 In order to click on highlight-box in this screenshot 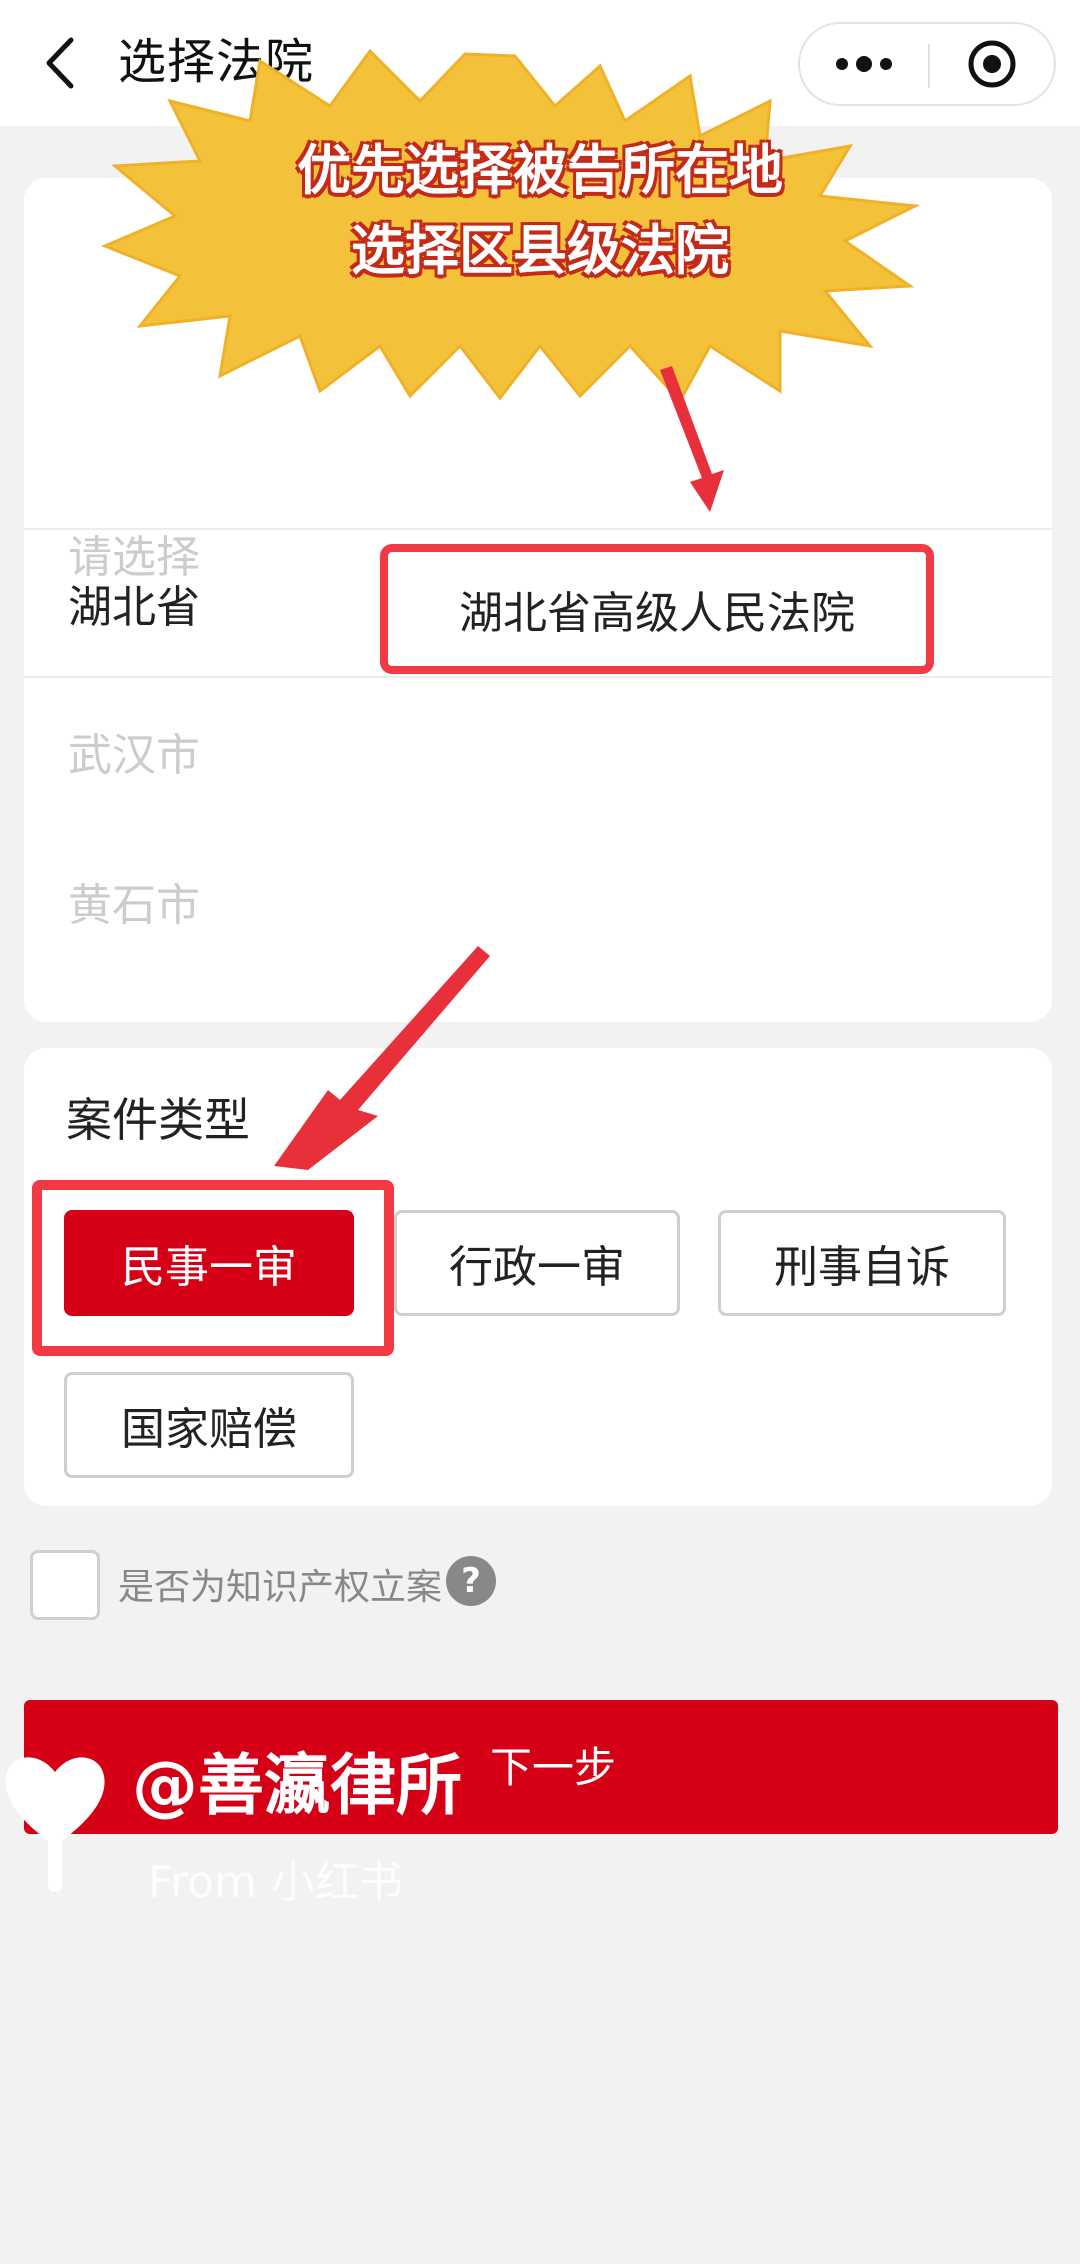, I will do `click(213, 1268)`.